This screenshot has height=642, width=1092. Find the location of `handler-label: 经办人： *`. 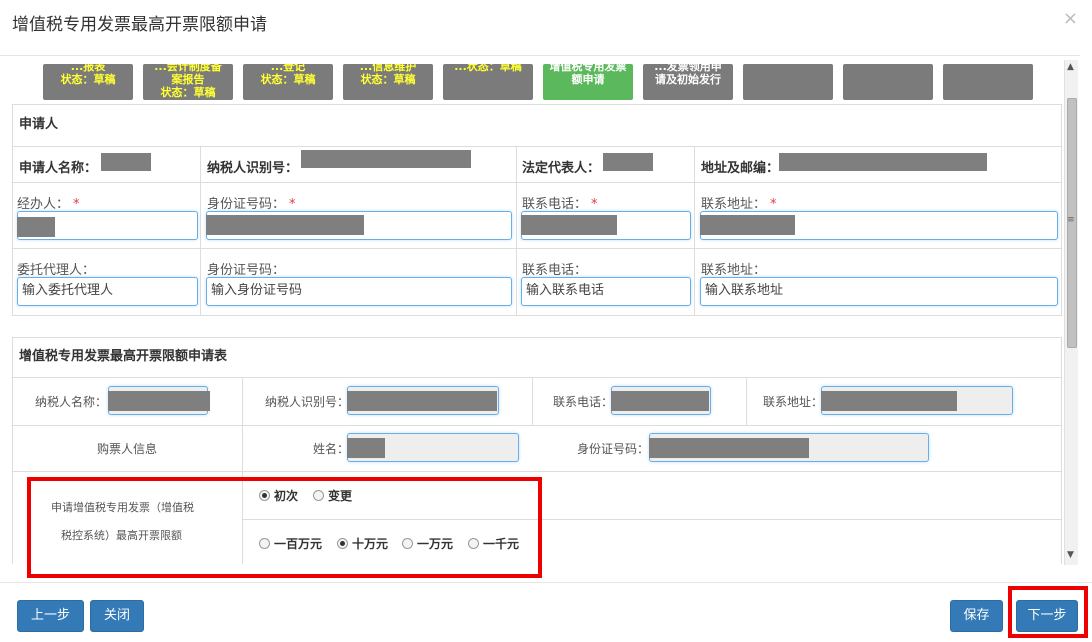

handler-label: 经办人： * is located at coordinates (48, 204).